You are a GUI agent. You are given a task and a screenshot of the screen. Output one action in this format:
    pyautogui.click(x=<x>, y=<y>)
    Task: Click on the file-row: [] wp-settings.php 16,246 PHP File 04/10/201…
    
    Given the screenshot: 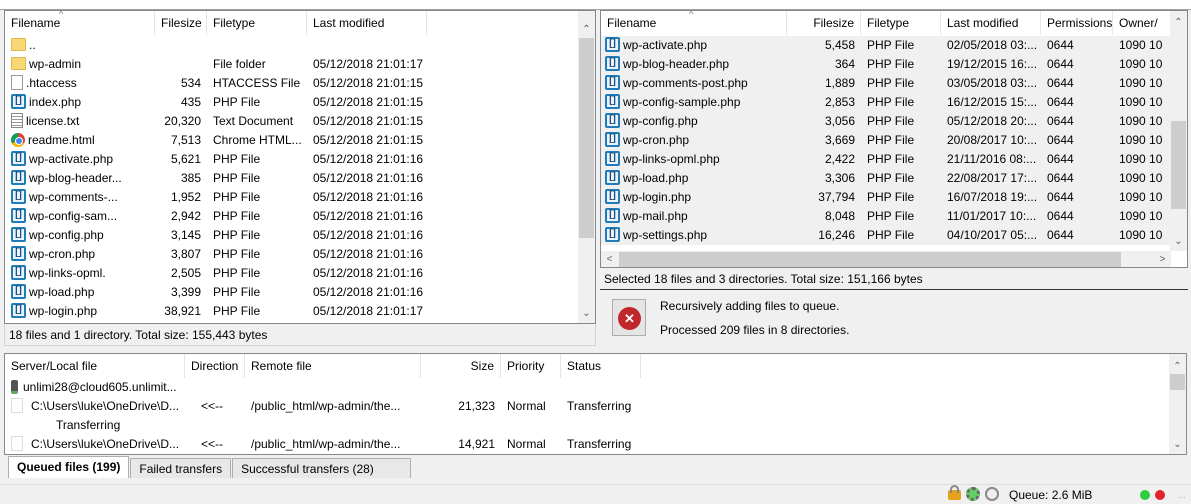 What is the action you would take?
    pyautogui.click(x=887, y=235)
    